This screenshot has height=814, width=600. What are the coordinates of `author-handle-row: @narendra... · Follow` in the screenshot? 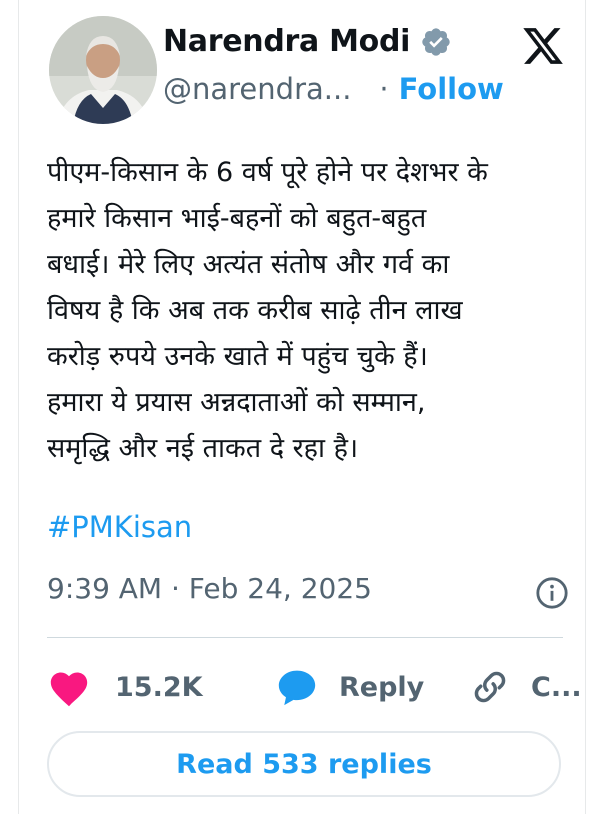 It's located at (333, 89).